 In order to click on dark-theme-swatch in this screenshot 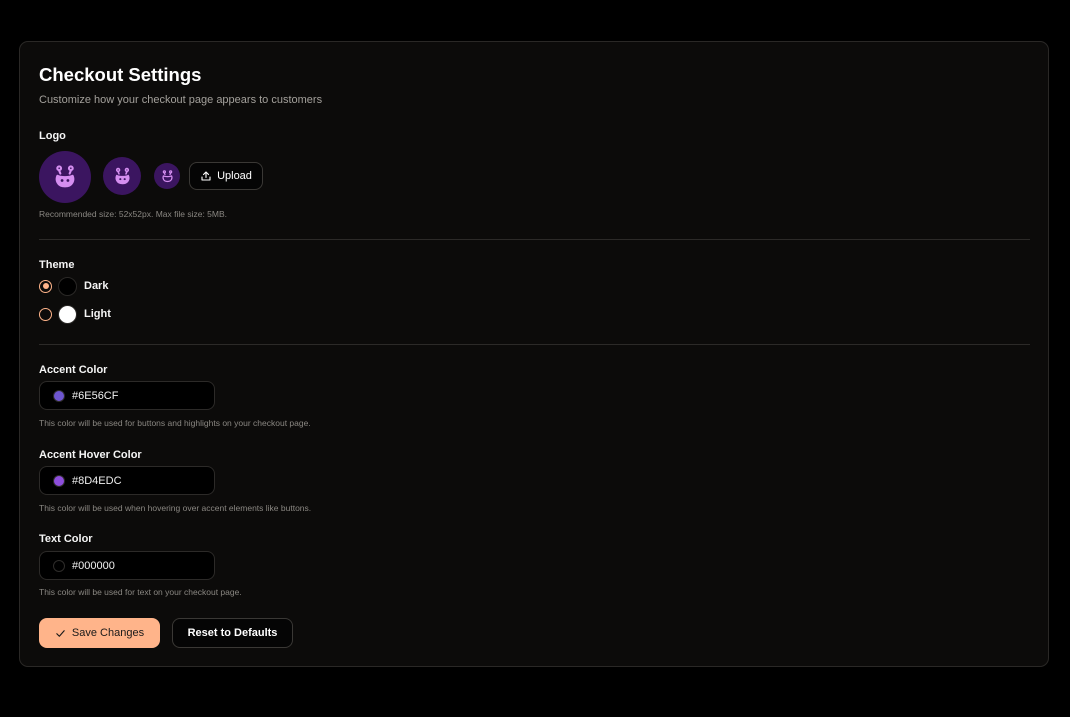, I will do `click(67, 286)`.